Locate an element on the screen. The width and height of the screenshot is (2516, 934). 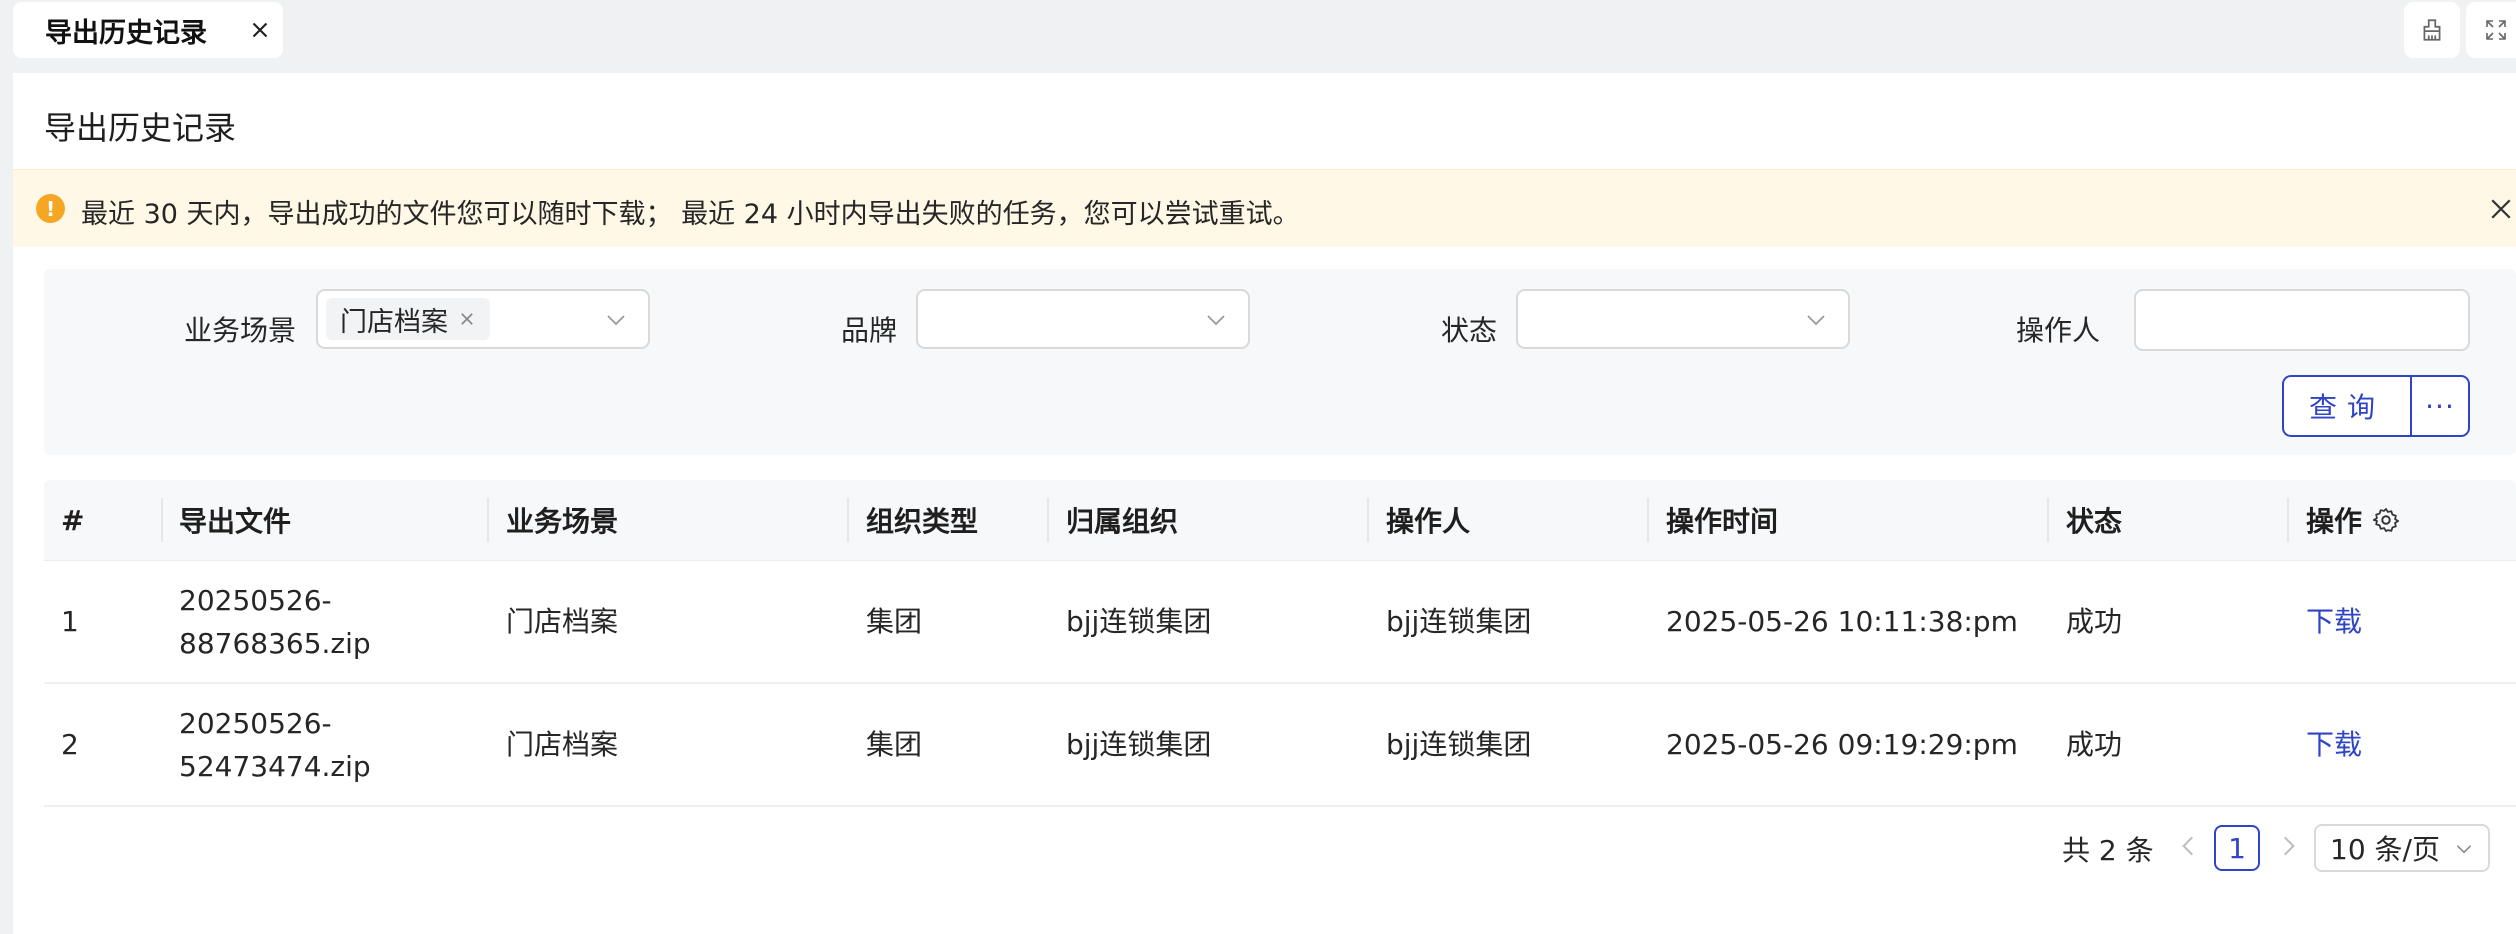
settings-icon is located at coordinates (2386, 520).